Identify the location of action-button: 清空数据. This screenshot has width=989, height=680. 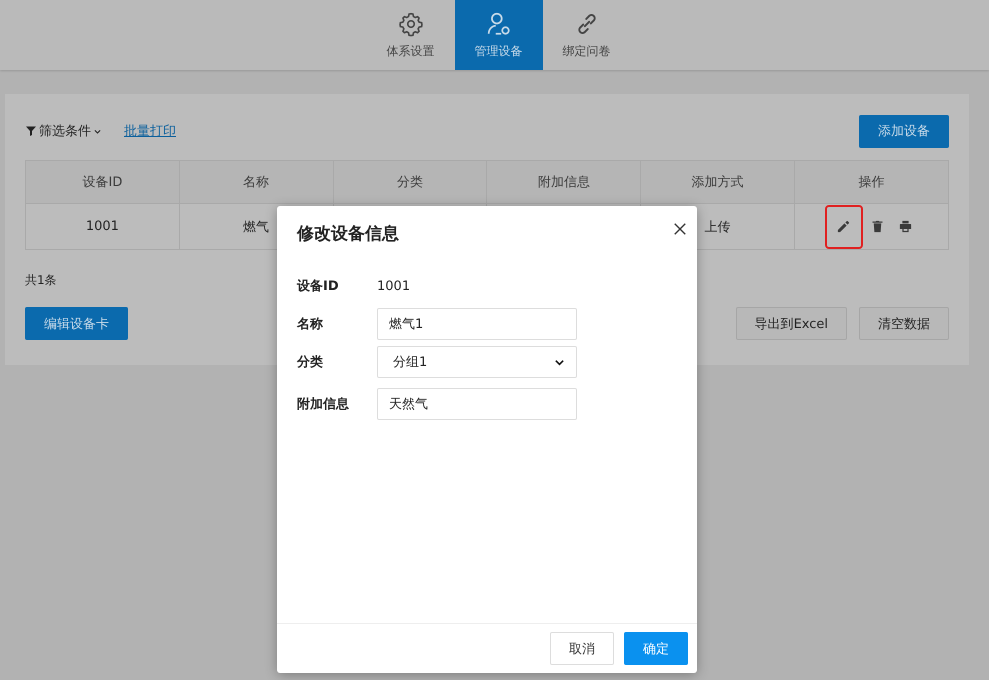
(904, 323).